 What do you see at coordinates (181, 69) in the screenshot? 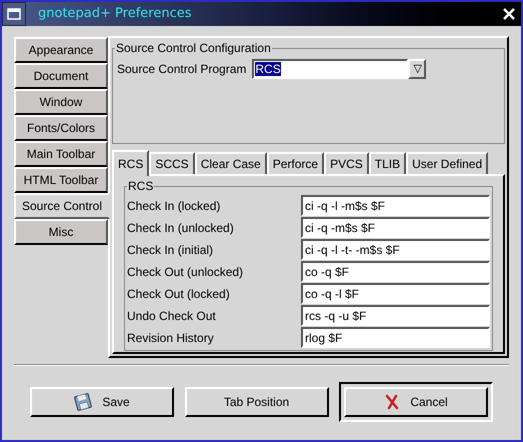
I see `field-label: Source Control Program` at bounding box center [181, 69].